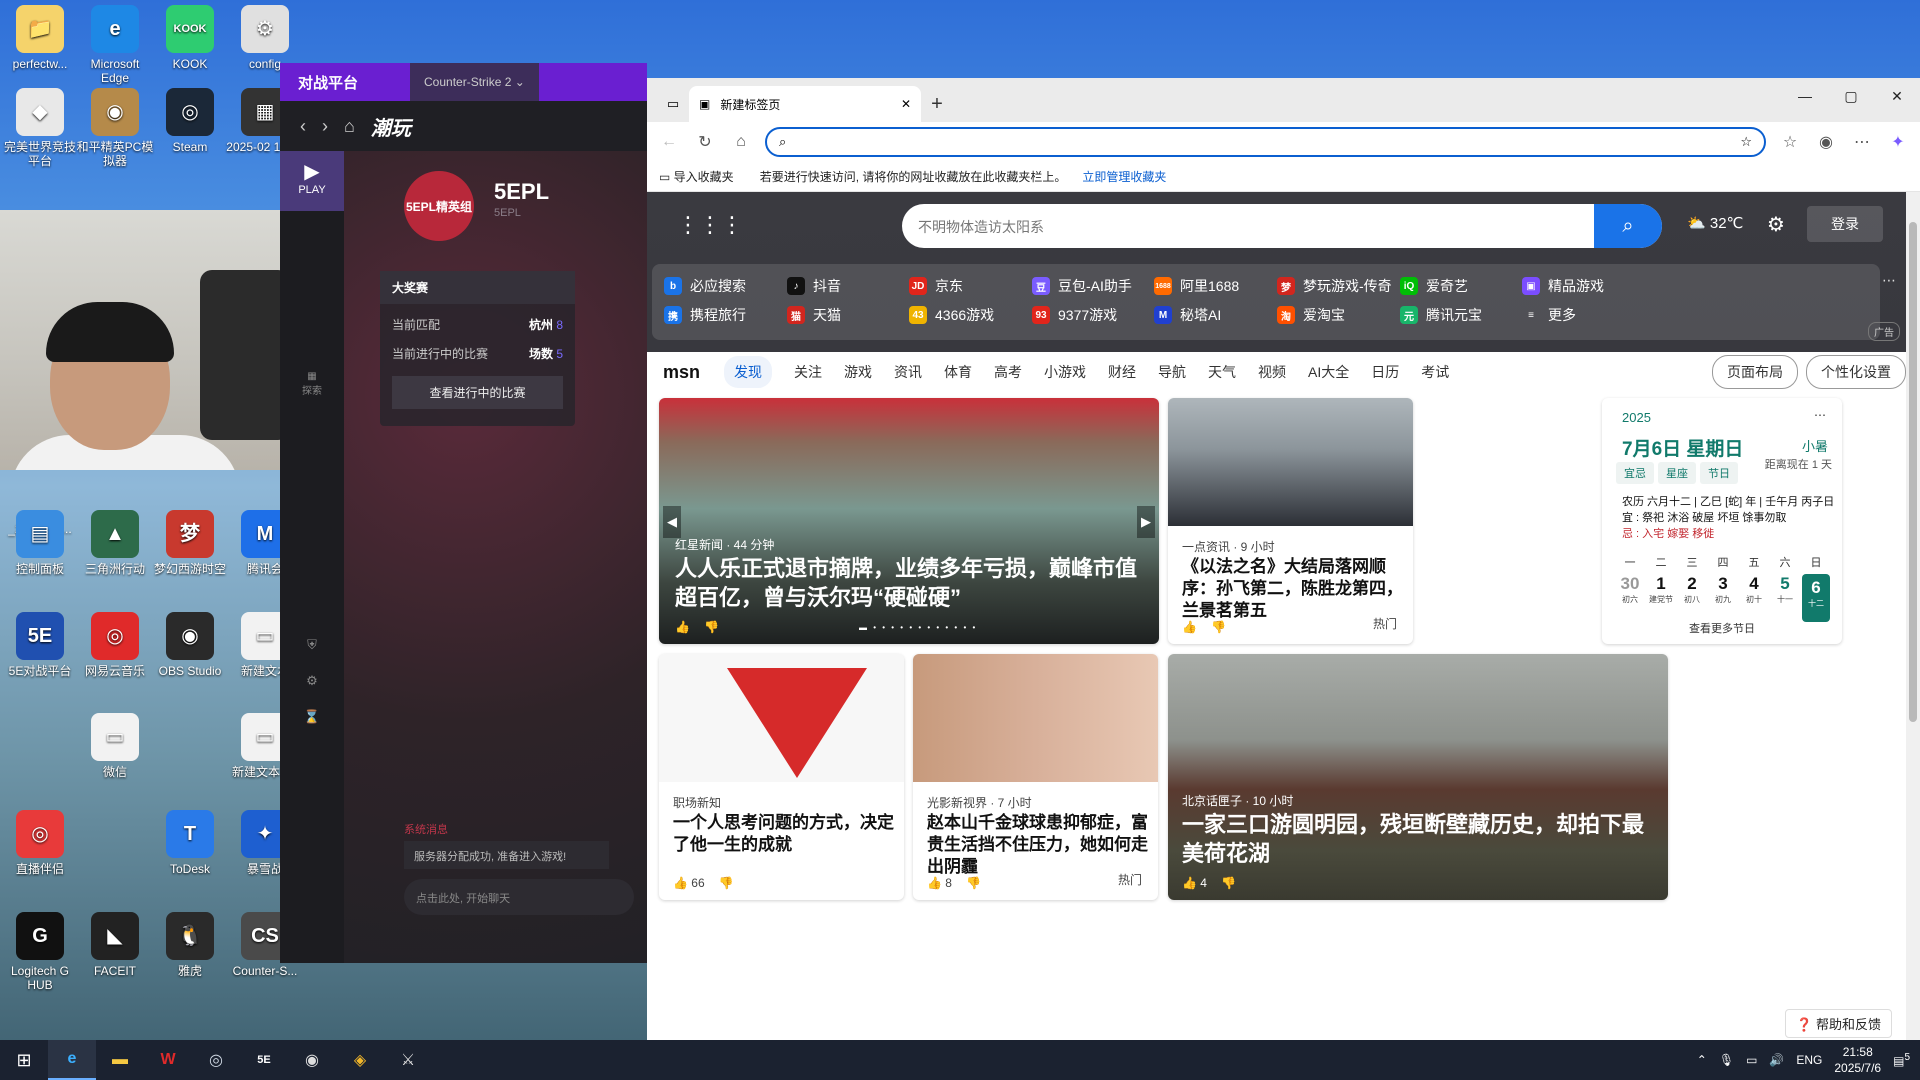 The width and height of the screenshot is (1920, 1080). Describe the element at coordinates (1816, 598) in the screenshot. I see `calendar-day: 6 十二` at that location.